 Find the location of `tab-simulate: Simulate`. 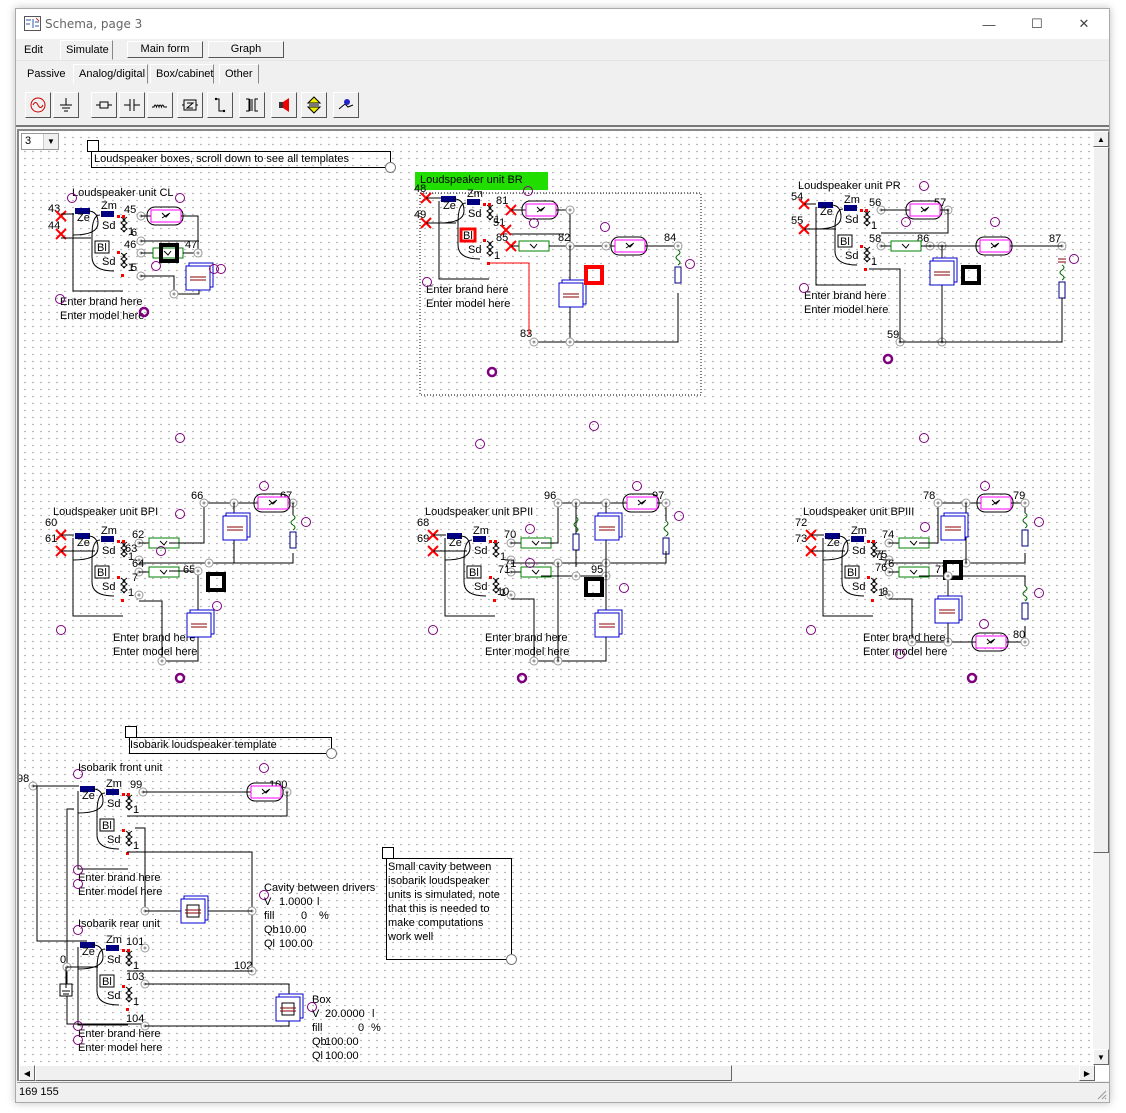

tab-simulate: Simulate is located at coordinates (86, 50).